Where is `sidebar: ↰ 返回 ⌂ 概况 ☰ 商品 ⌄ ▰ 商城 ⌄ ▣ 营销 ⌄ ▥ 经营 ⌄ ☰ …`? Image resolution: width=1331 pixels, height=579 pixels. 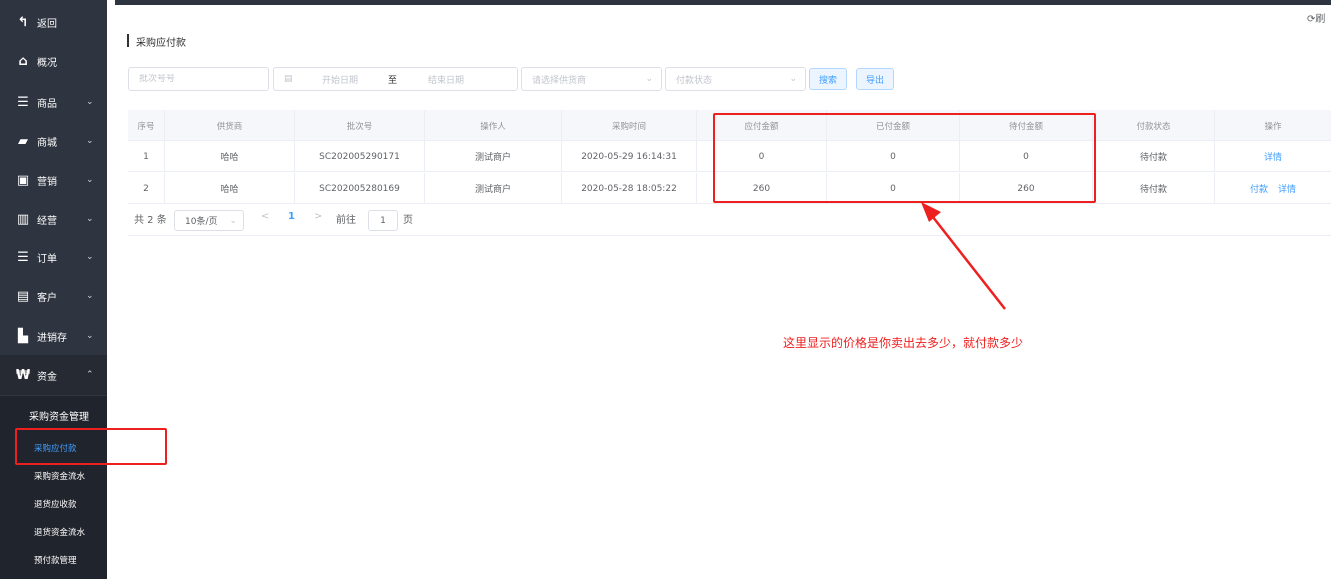 sidebar: ↰ 返回 ⌂ 概况 ☰ 商品 ⌄ ▰ 商城 ⌄ ▣ 营销 ⌄ ▥ 经营 ⌄ ☰ … is located at coordinates (53, 289).